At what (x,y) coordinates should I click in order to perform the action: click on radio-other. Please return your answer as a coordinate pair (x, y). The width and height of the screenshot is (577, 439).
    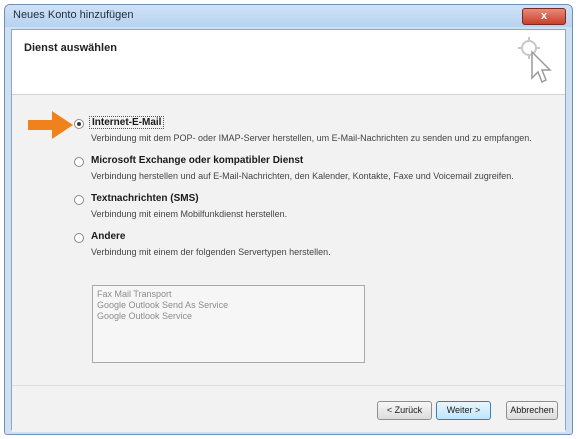
    Looking at the image, I should click on (79, 238).